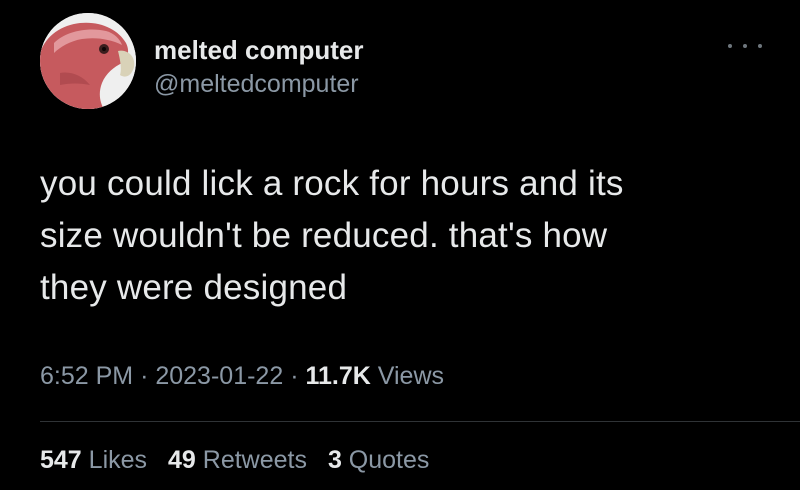  I want to click on tweet-meta: 6:52 PM · 2023-01-22 · 11.7K Views, so click(242, 376).